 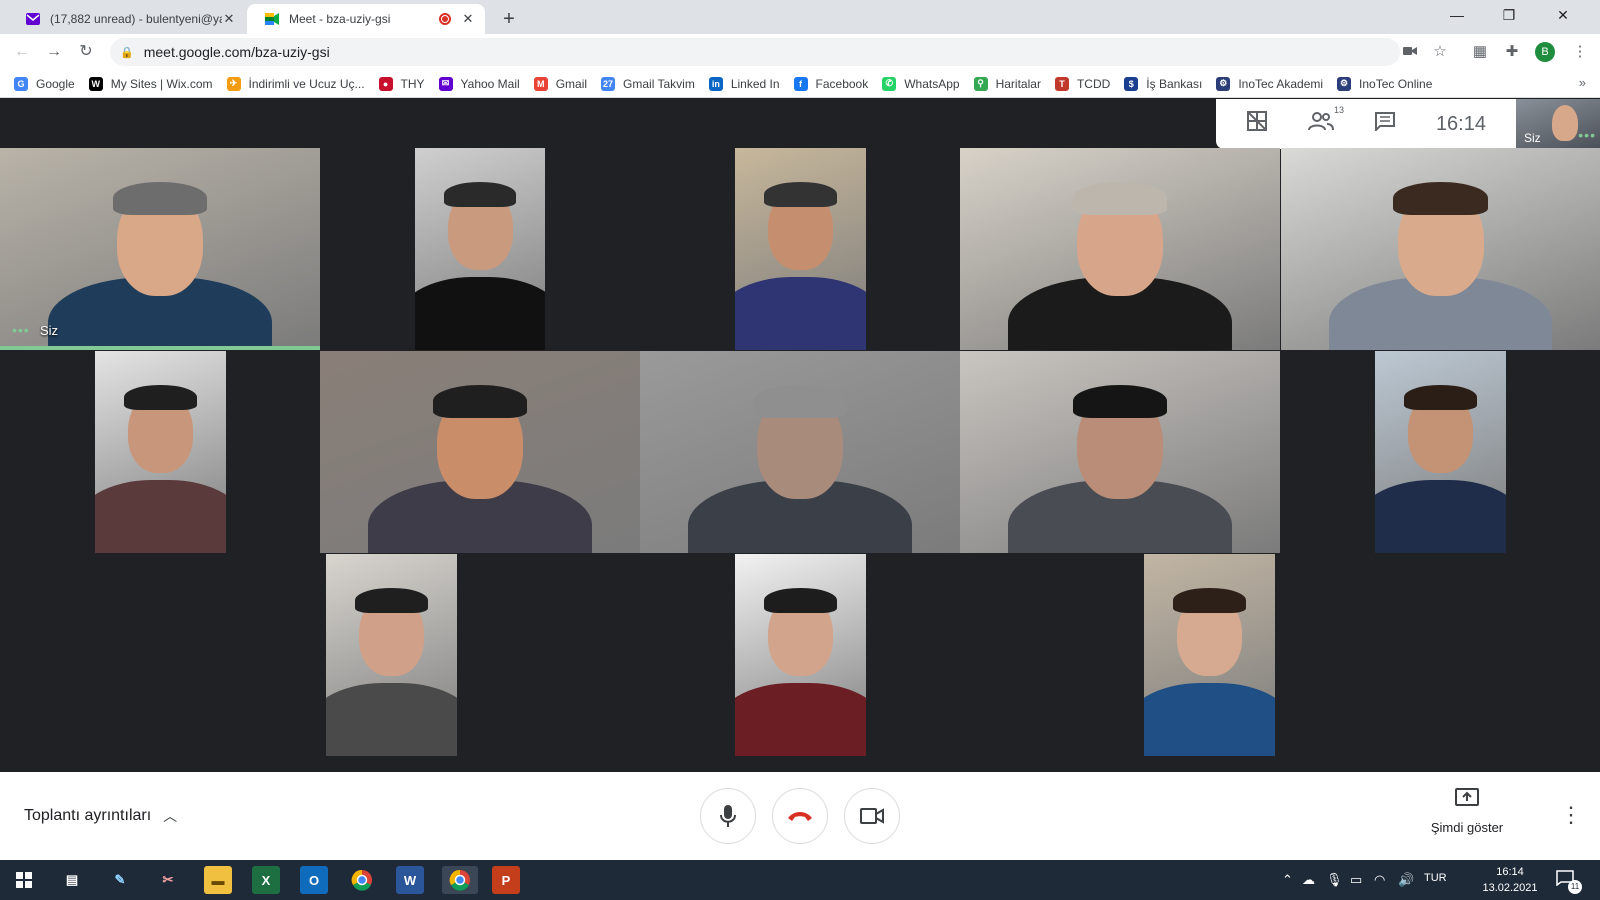 What do you see at coordinates (362, 880) in the screenshot?
I see `chrome-icon` at bounding box center [362, 880].